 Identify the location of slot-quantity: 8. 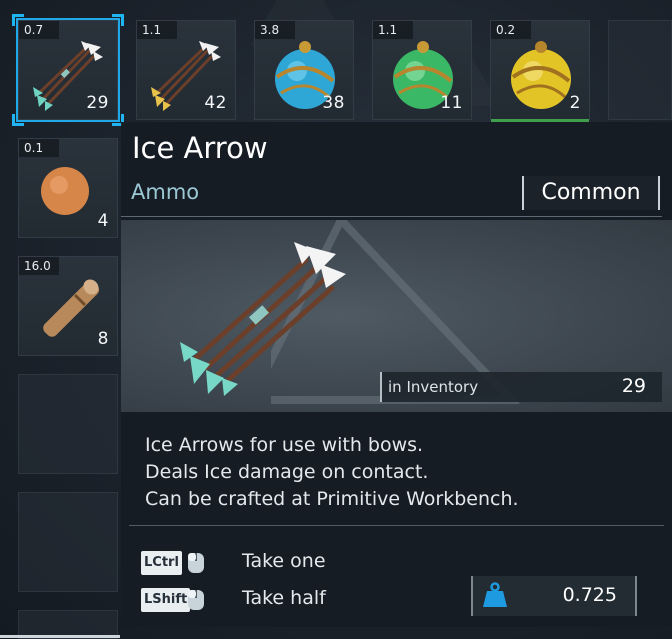
(103, 339).